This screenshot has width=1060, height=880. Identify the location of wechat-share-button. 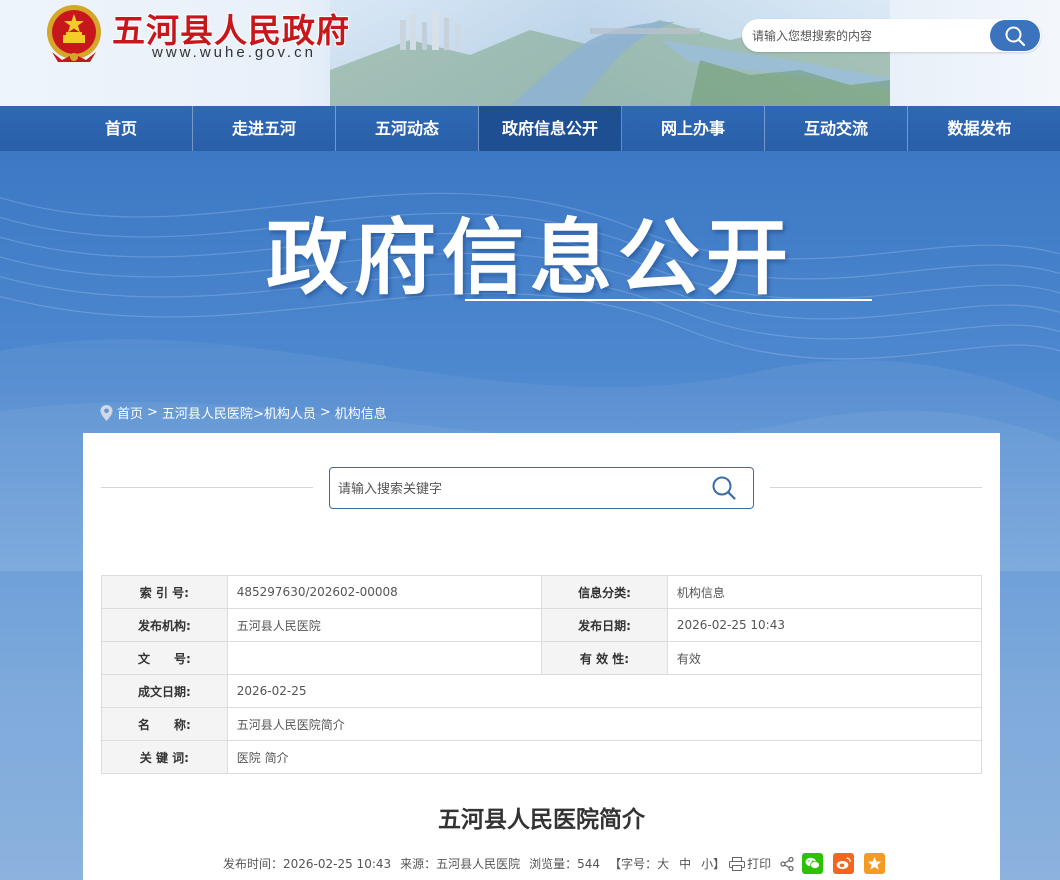
(813, 863).